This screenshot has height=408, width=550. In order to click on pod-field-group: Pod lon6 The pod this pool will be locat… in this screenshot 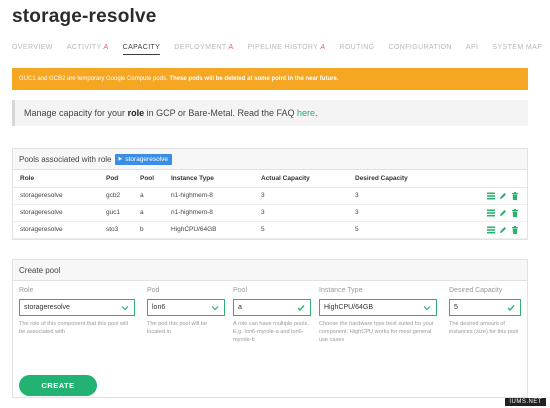, I will do `click(186, 311)`.